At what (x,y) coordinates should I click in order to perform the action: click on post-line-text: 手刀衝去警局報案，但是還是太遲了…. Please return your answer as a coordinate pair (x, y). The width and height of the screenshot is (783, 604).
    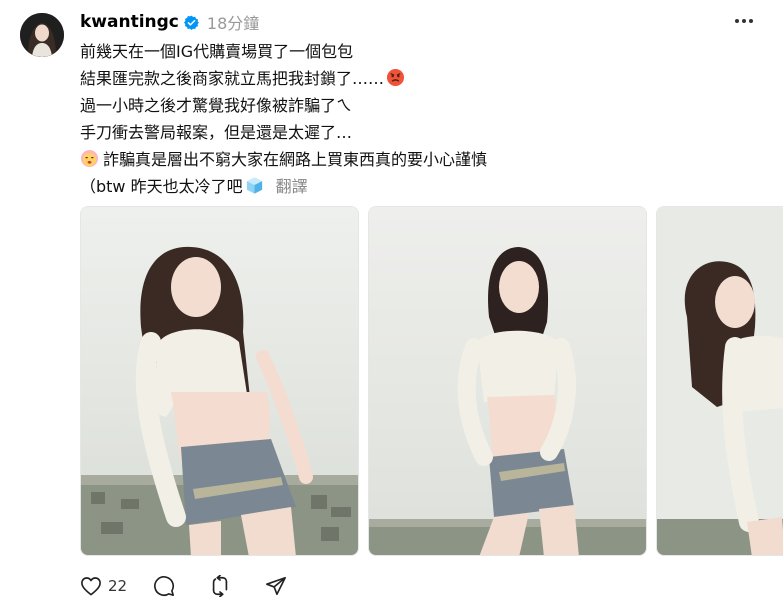
    Looking at the image, I should click on (216, 132).